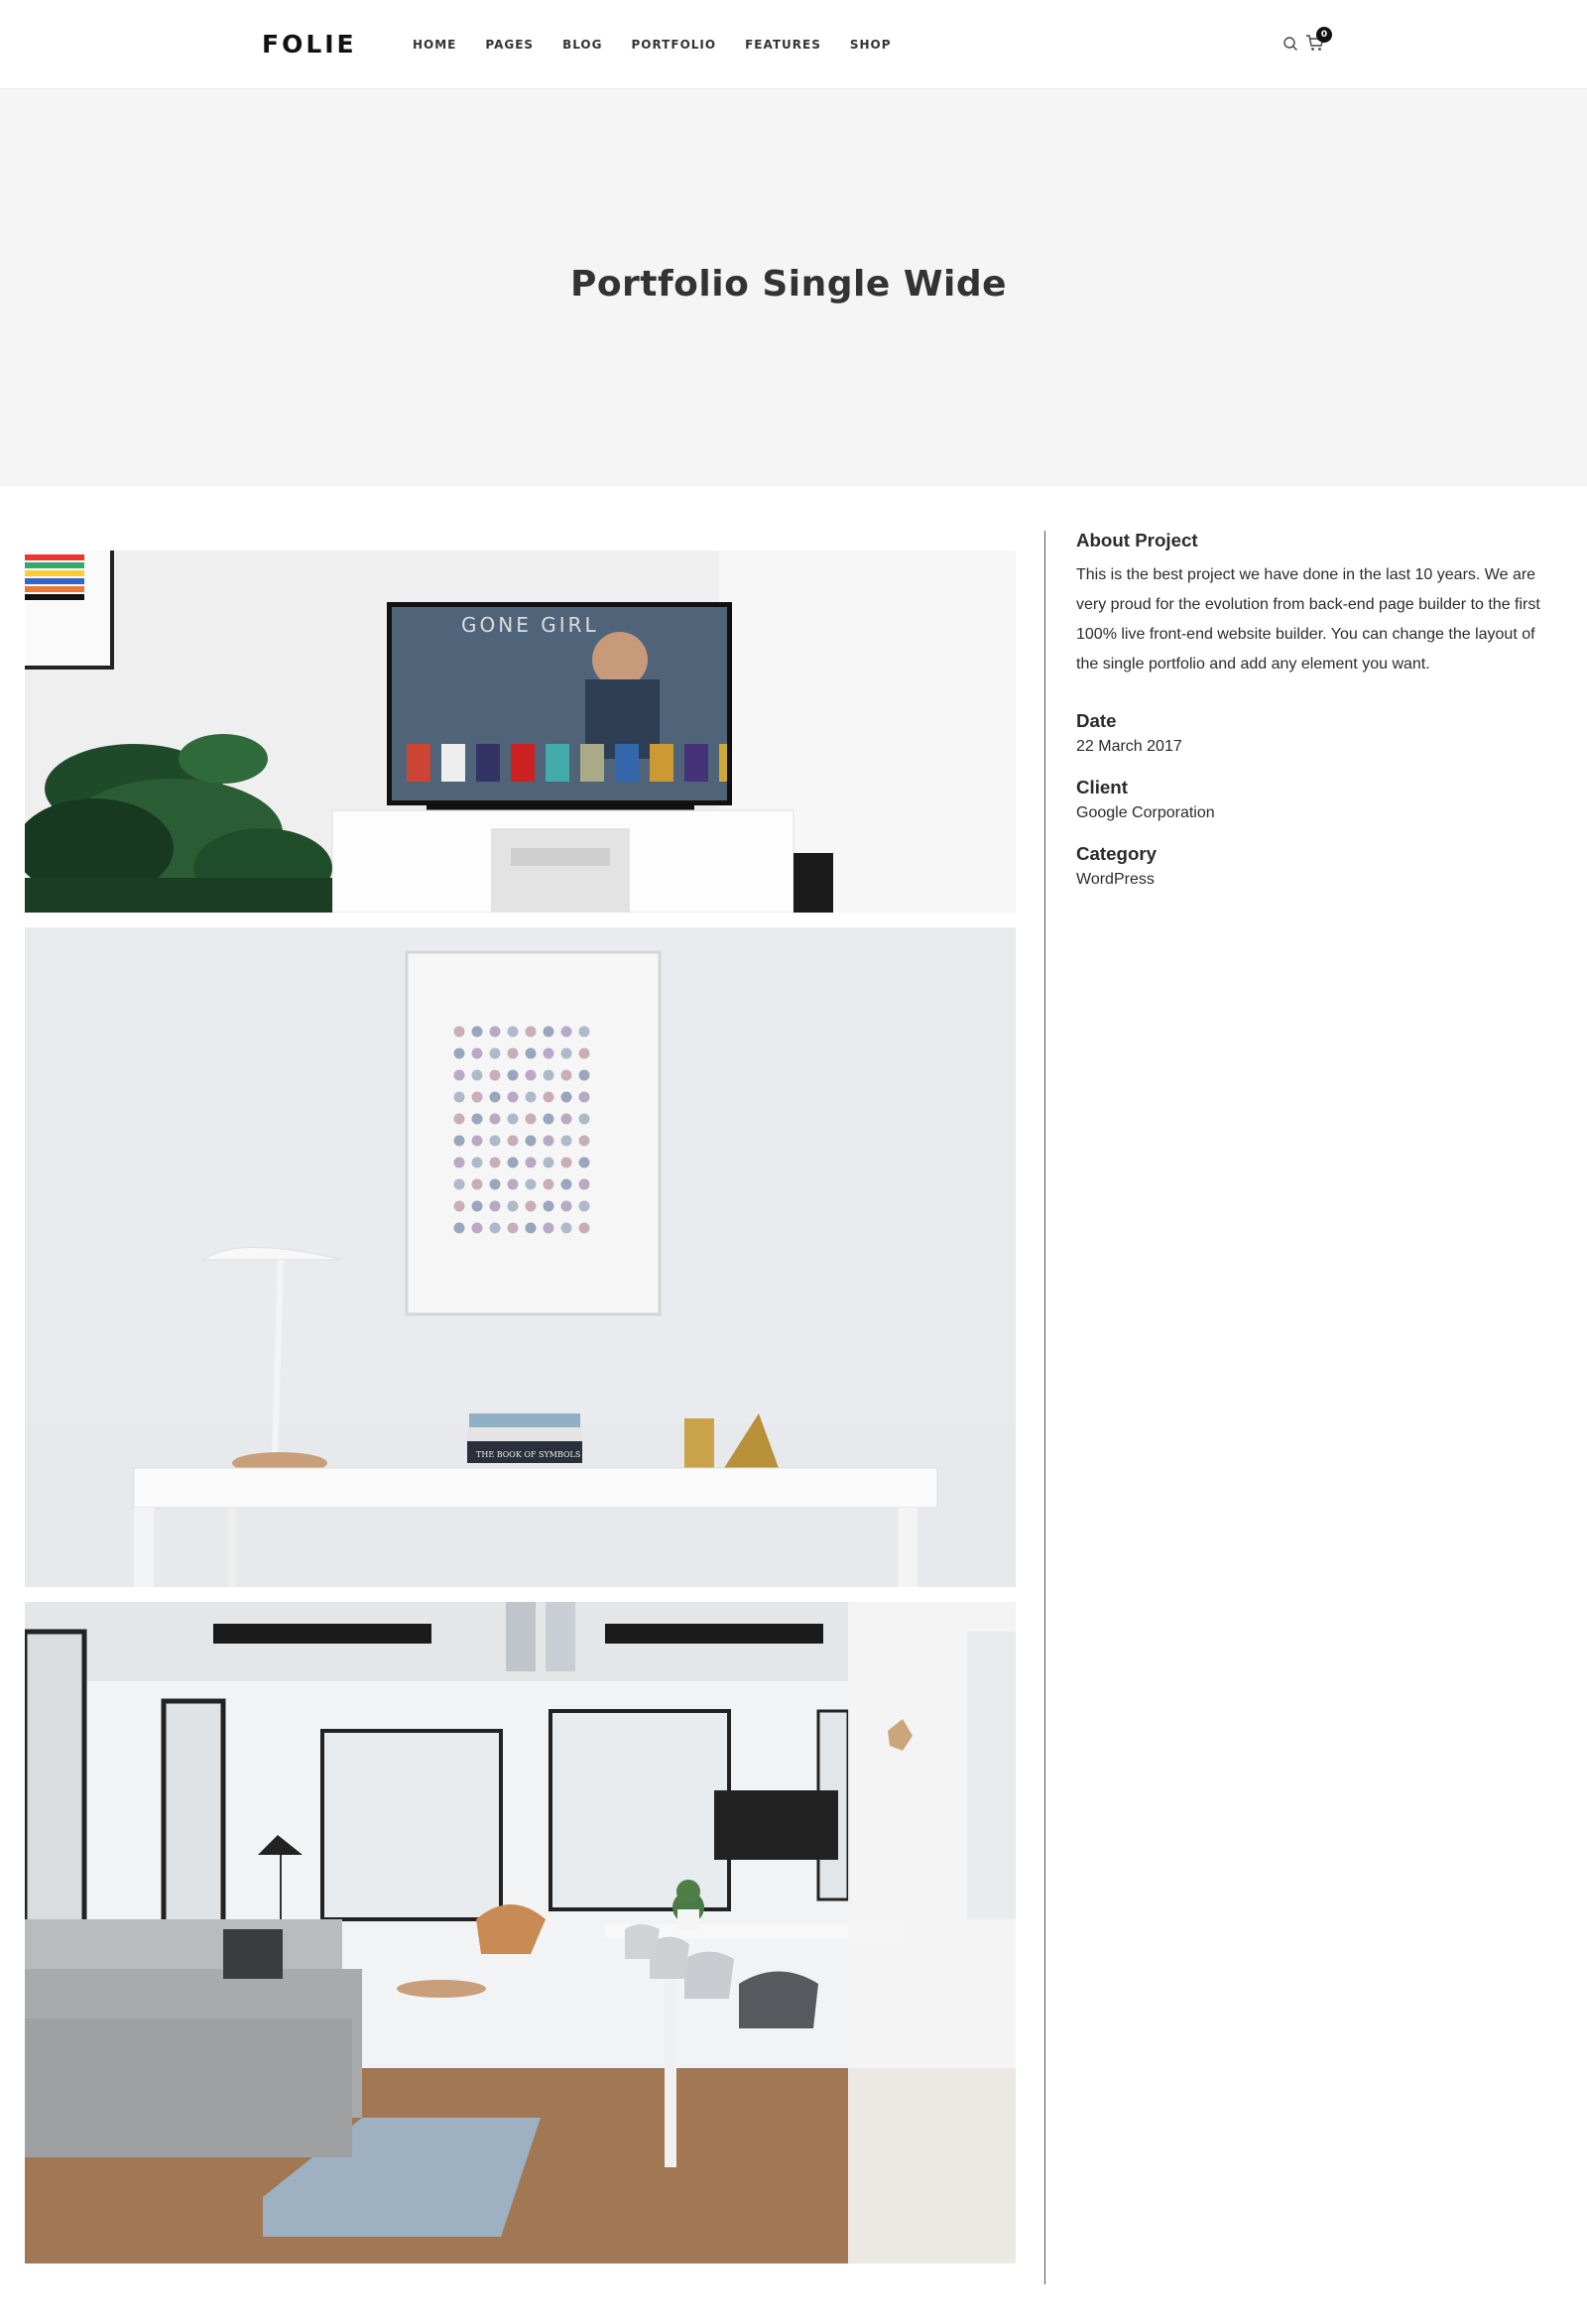 This screenshot has width=1587, height=2324. What do you see at coordinates (1096, 721) in the screenshot?
I see `date-title: Date` at bounding box center [1096, 721].